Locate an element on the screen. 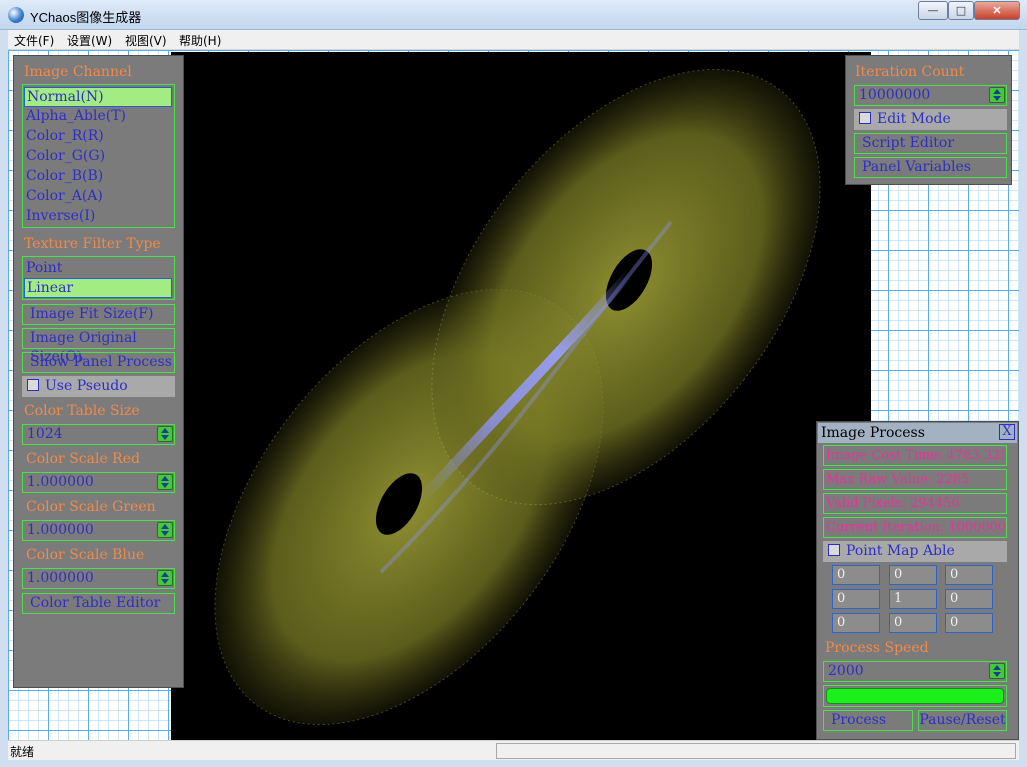 This screenshot has width=1027, height=767. minimize-button: — is located at coordinates (933, 10).